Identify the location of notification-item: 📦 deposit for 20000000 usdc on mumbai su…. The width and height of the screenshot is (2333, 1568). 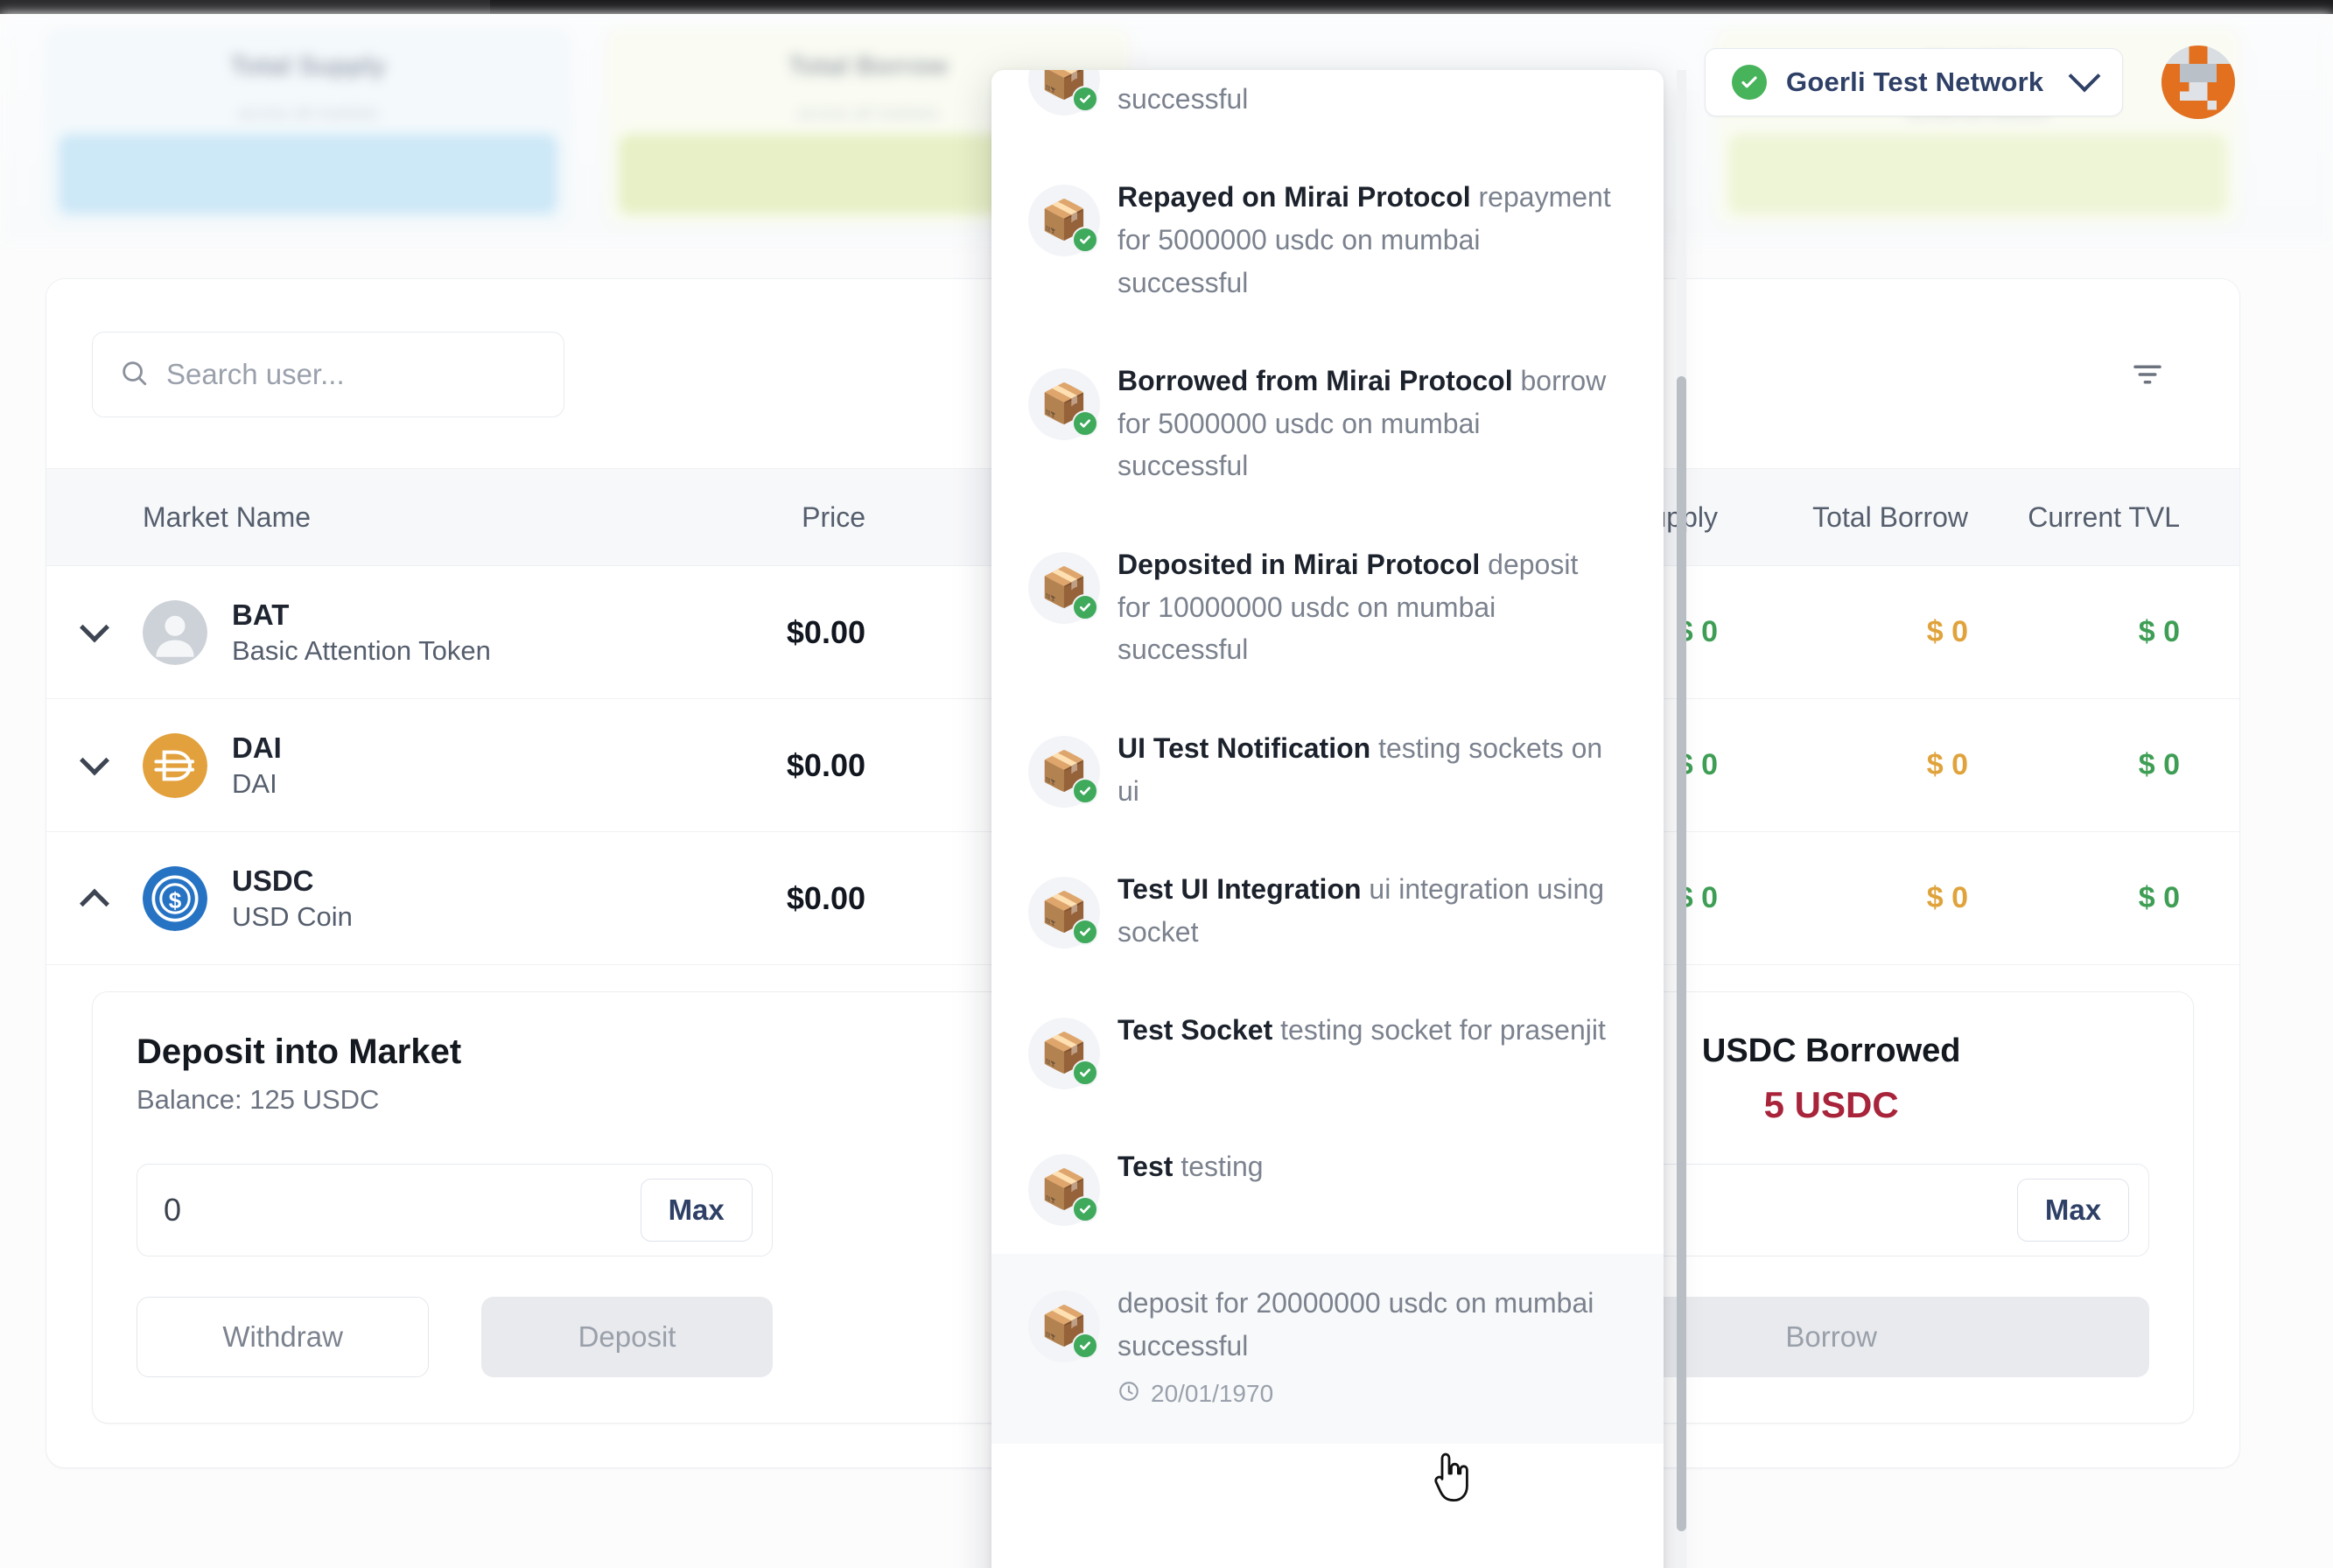
(1327, 1349).